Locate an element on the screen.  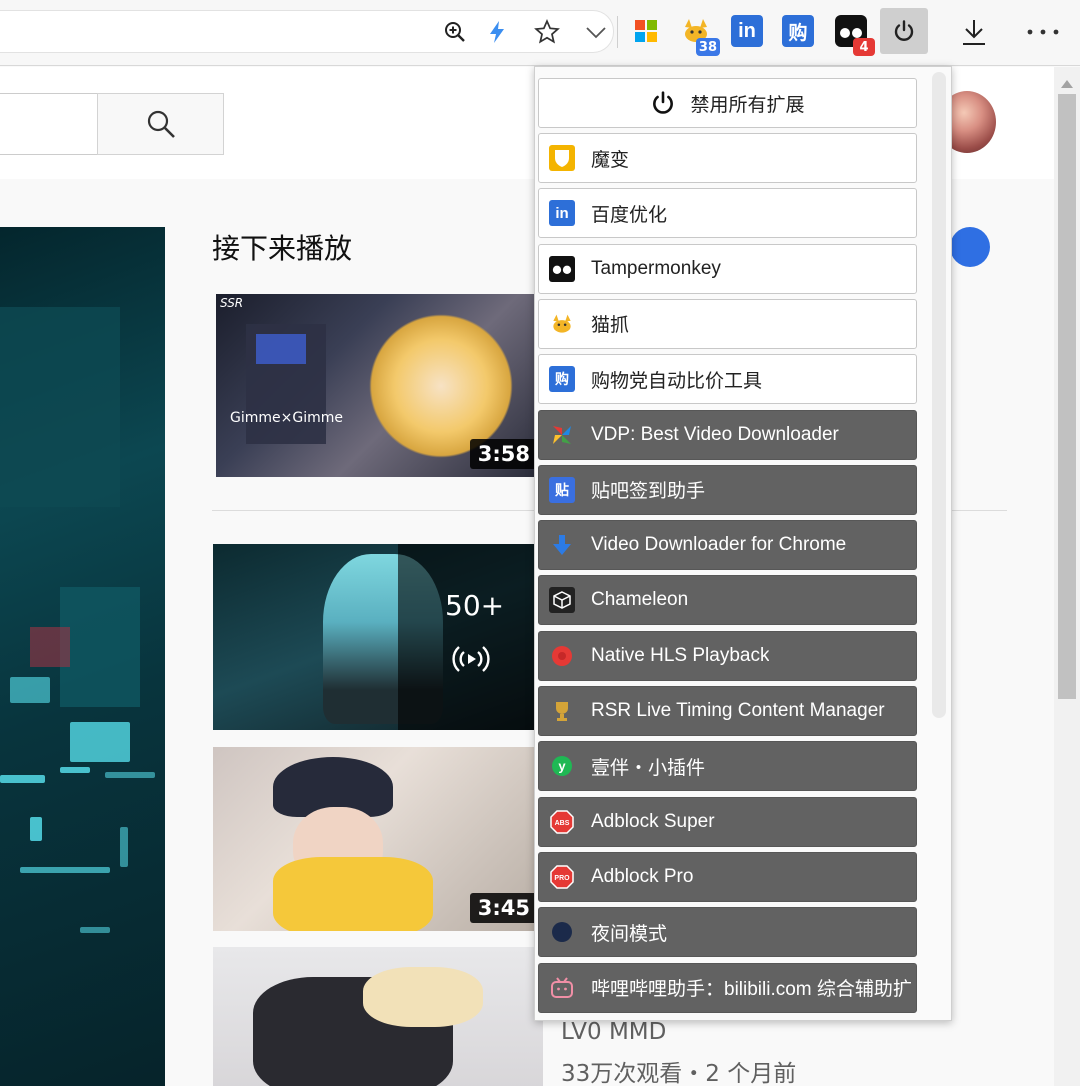
yiban-icon: y is located at coordinates (562, 766).